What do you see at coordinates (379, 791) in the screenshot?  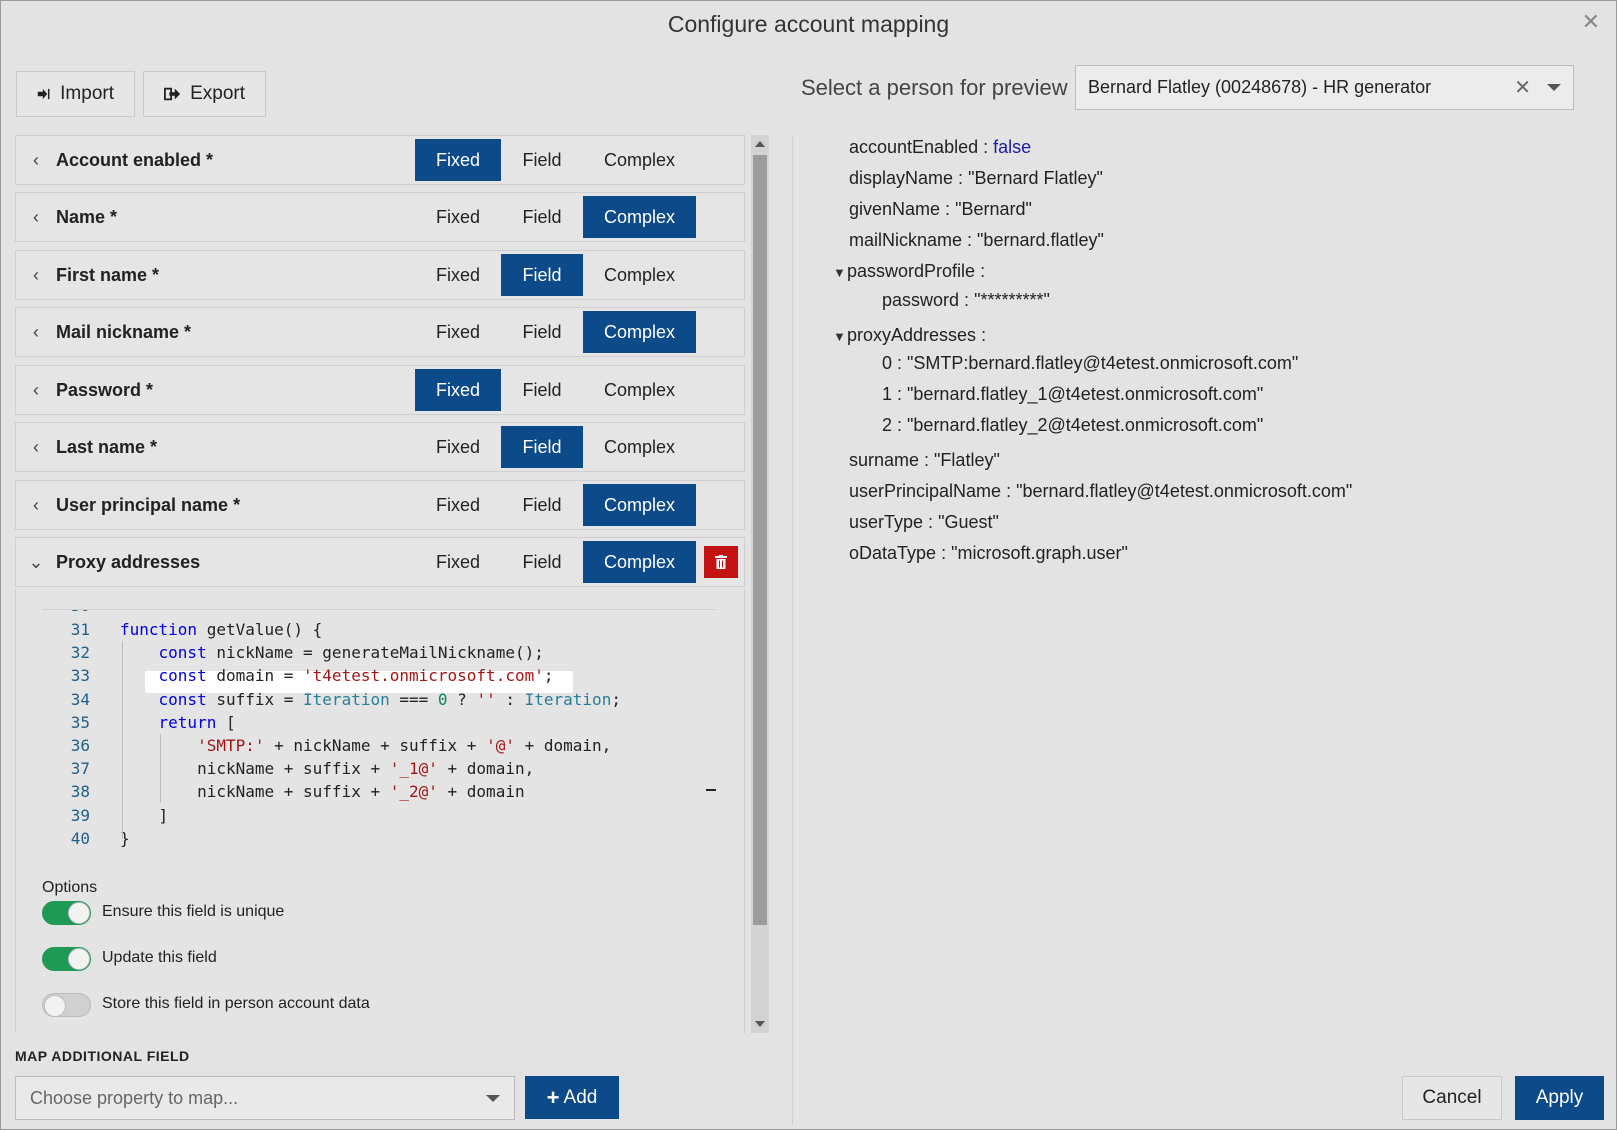 I see `code-line: 38 nickName + suffix + '_2@' + domain` at bounding box center [379, 791].